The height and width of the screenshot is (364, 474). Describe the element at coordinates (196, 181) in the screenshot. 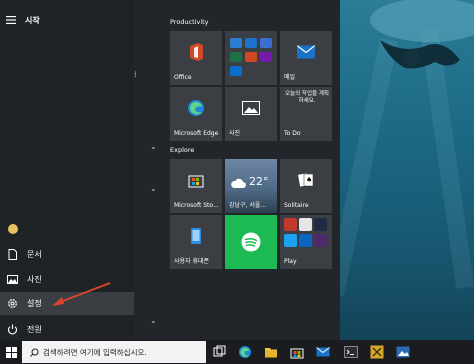

I see `store-icon` at that location.